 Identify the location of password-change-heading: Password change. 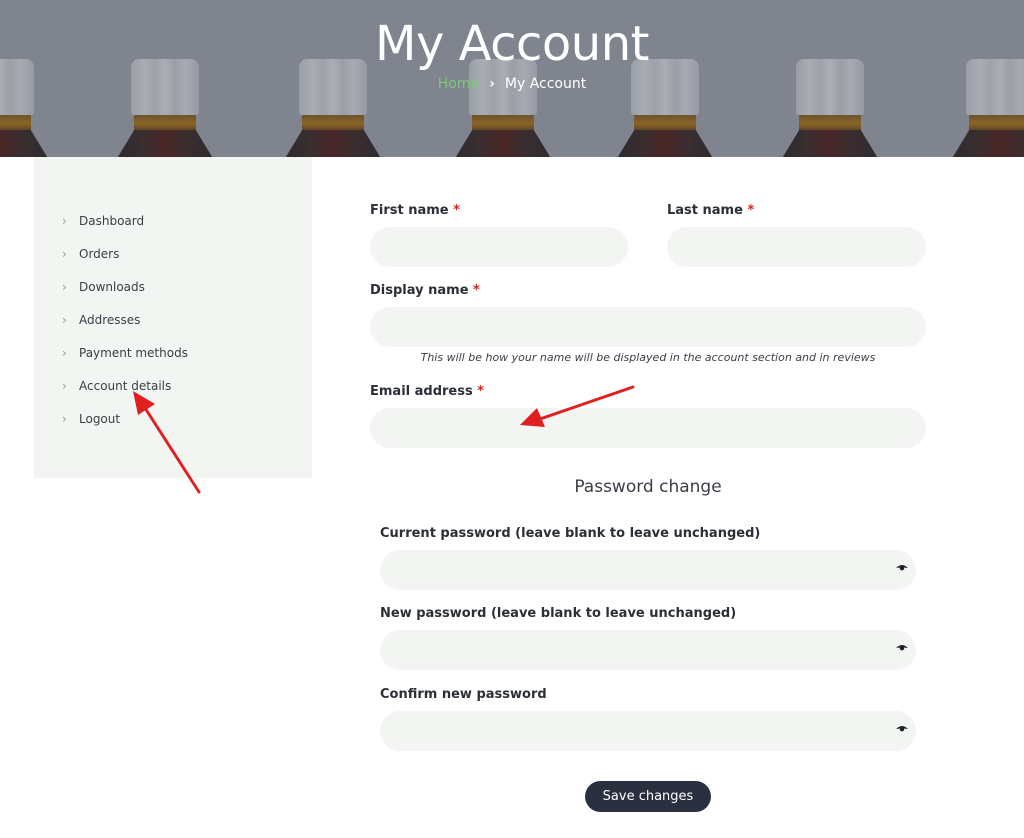
(648, 487).